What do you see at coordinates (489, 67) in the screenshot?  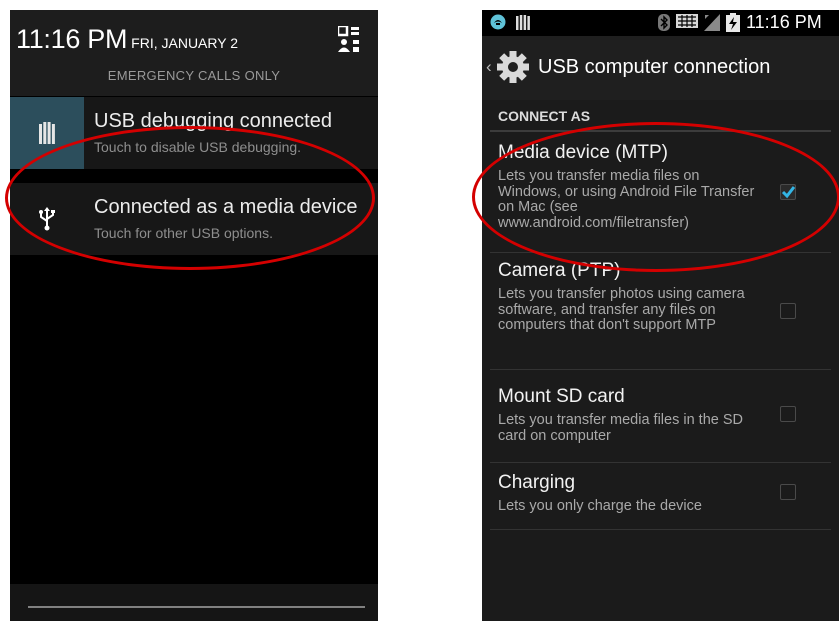 I see `back-caret-icon: ‹` at bounding box center [489, 67].